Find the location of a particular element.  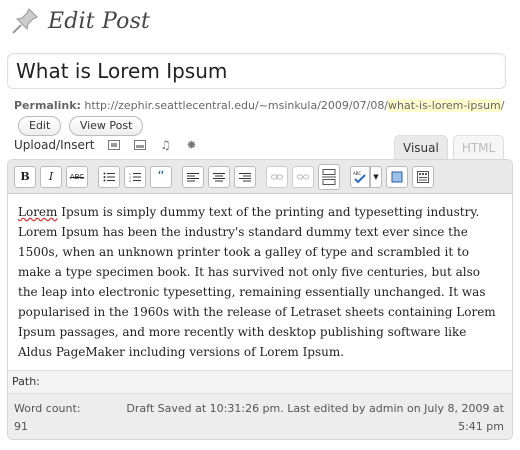

align-right-icon is located at coordinates (245, 176).